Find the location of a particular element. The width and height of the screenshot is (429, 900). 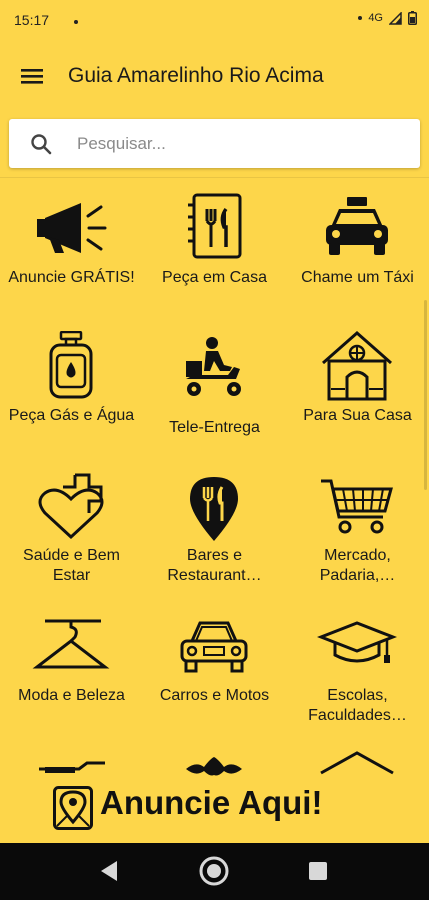

navigation-bar is located at coordinates (214, 871).